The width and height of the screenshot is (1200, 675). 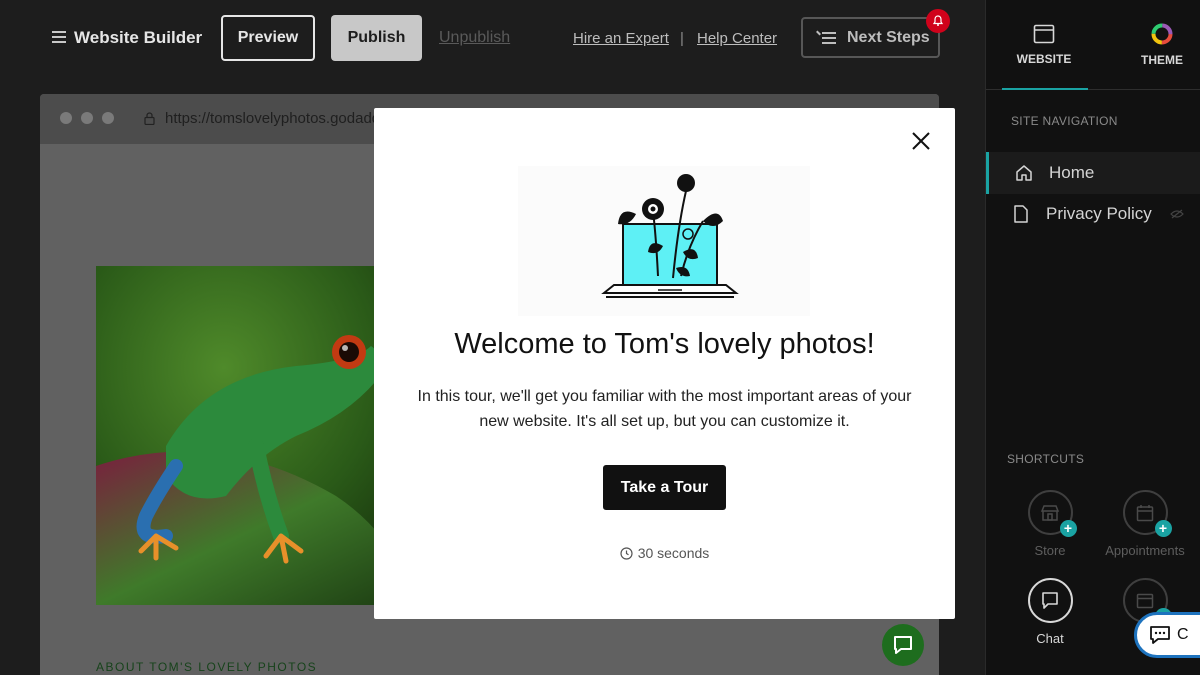 I want to click on site-chat-button, so click(x=903, y=645).